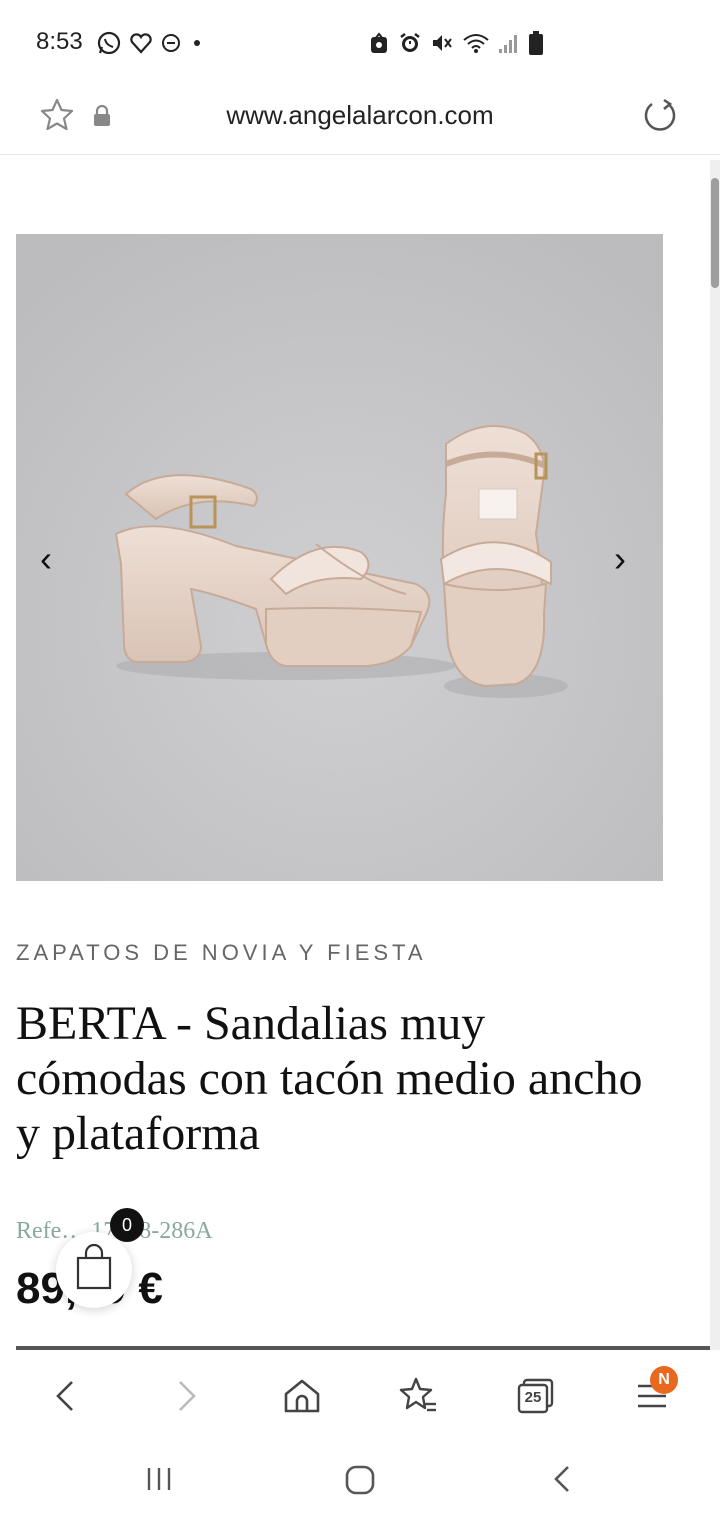 This screenshot has width=720, height=1520. I want to click on bookmarks-icon, so click(418, 1396).